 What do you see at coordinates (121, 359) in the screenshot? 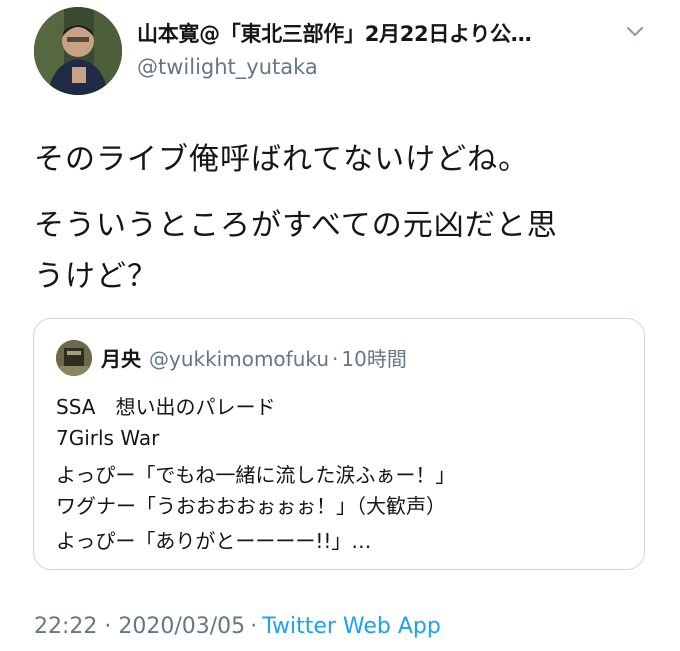
I see `quoted-display-name: 月央` at bounding box center [121, 359].